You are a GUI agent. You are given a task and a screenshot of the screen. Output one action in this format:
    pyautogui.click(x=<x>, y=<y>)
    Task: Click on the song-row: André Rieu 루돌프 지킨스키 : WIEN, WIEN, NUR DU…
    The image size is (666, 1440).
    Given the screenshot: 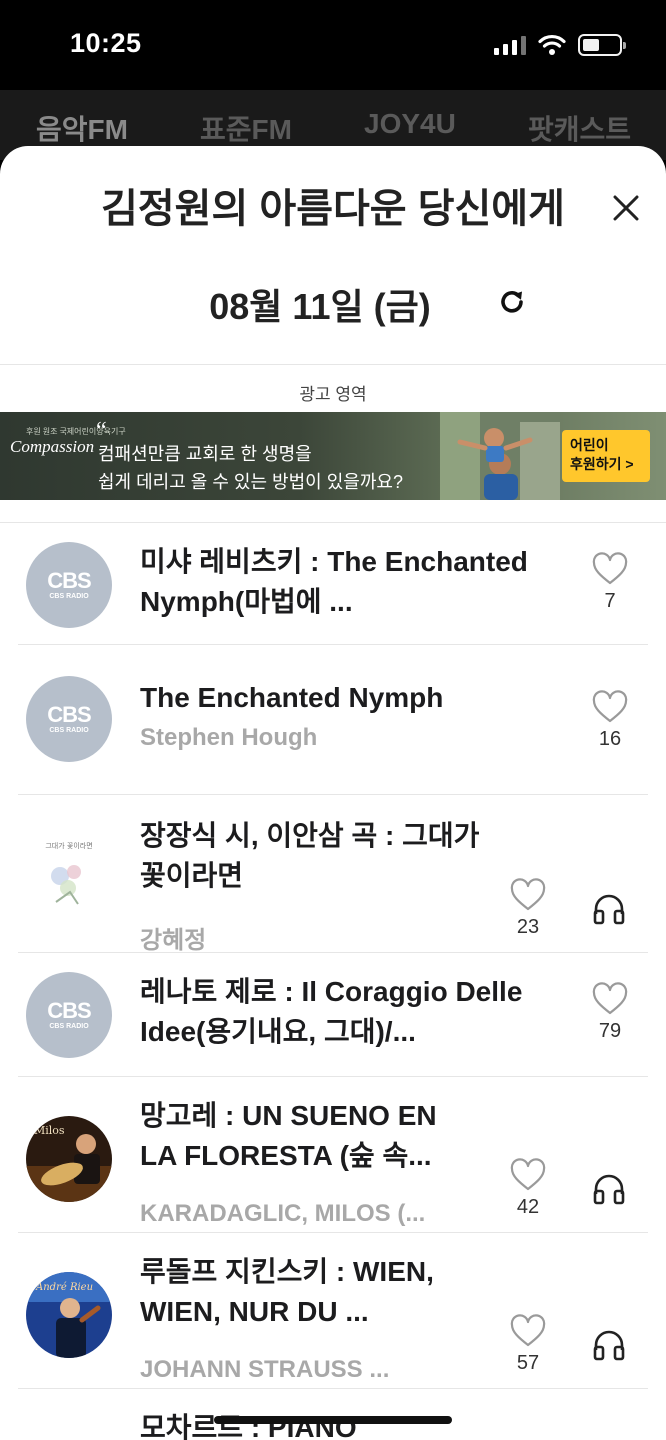 What is the action you would take?
    pyautogui.click(x=333, y=1310)
    